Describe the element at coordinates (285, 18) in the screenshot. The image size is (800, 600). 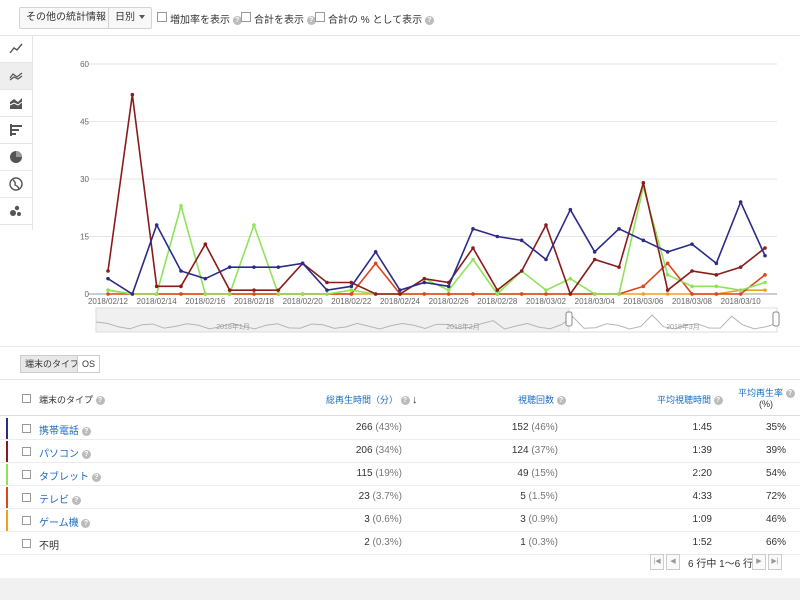
I see `total-label: 合計を表示 ?` at that location.